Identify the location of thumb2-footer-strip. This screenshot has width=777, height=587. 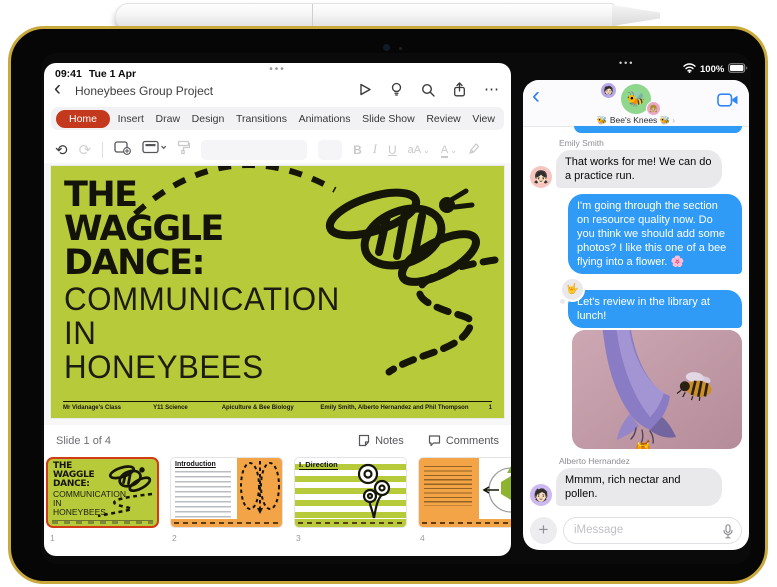
(226, 523).